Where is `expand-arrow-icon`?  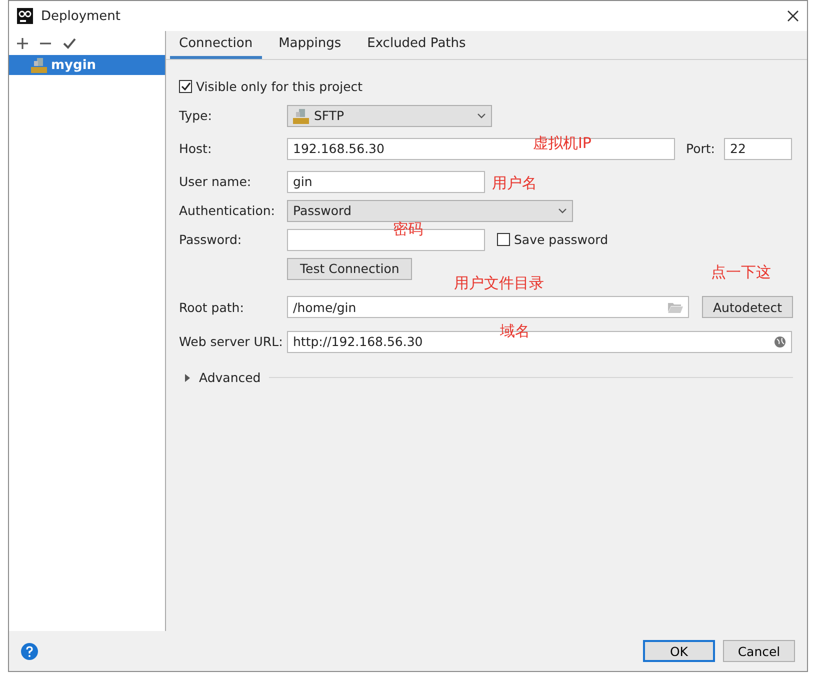 expand-arrow-icon is located at coordinates (188, 378).